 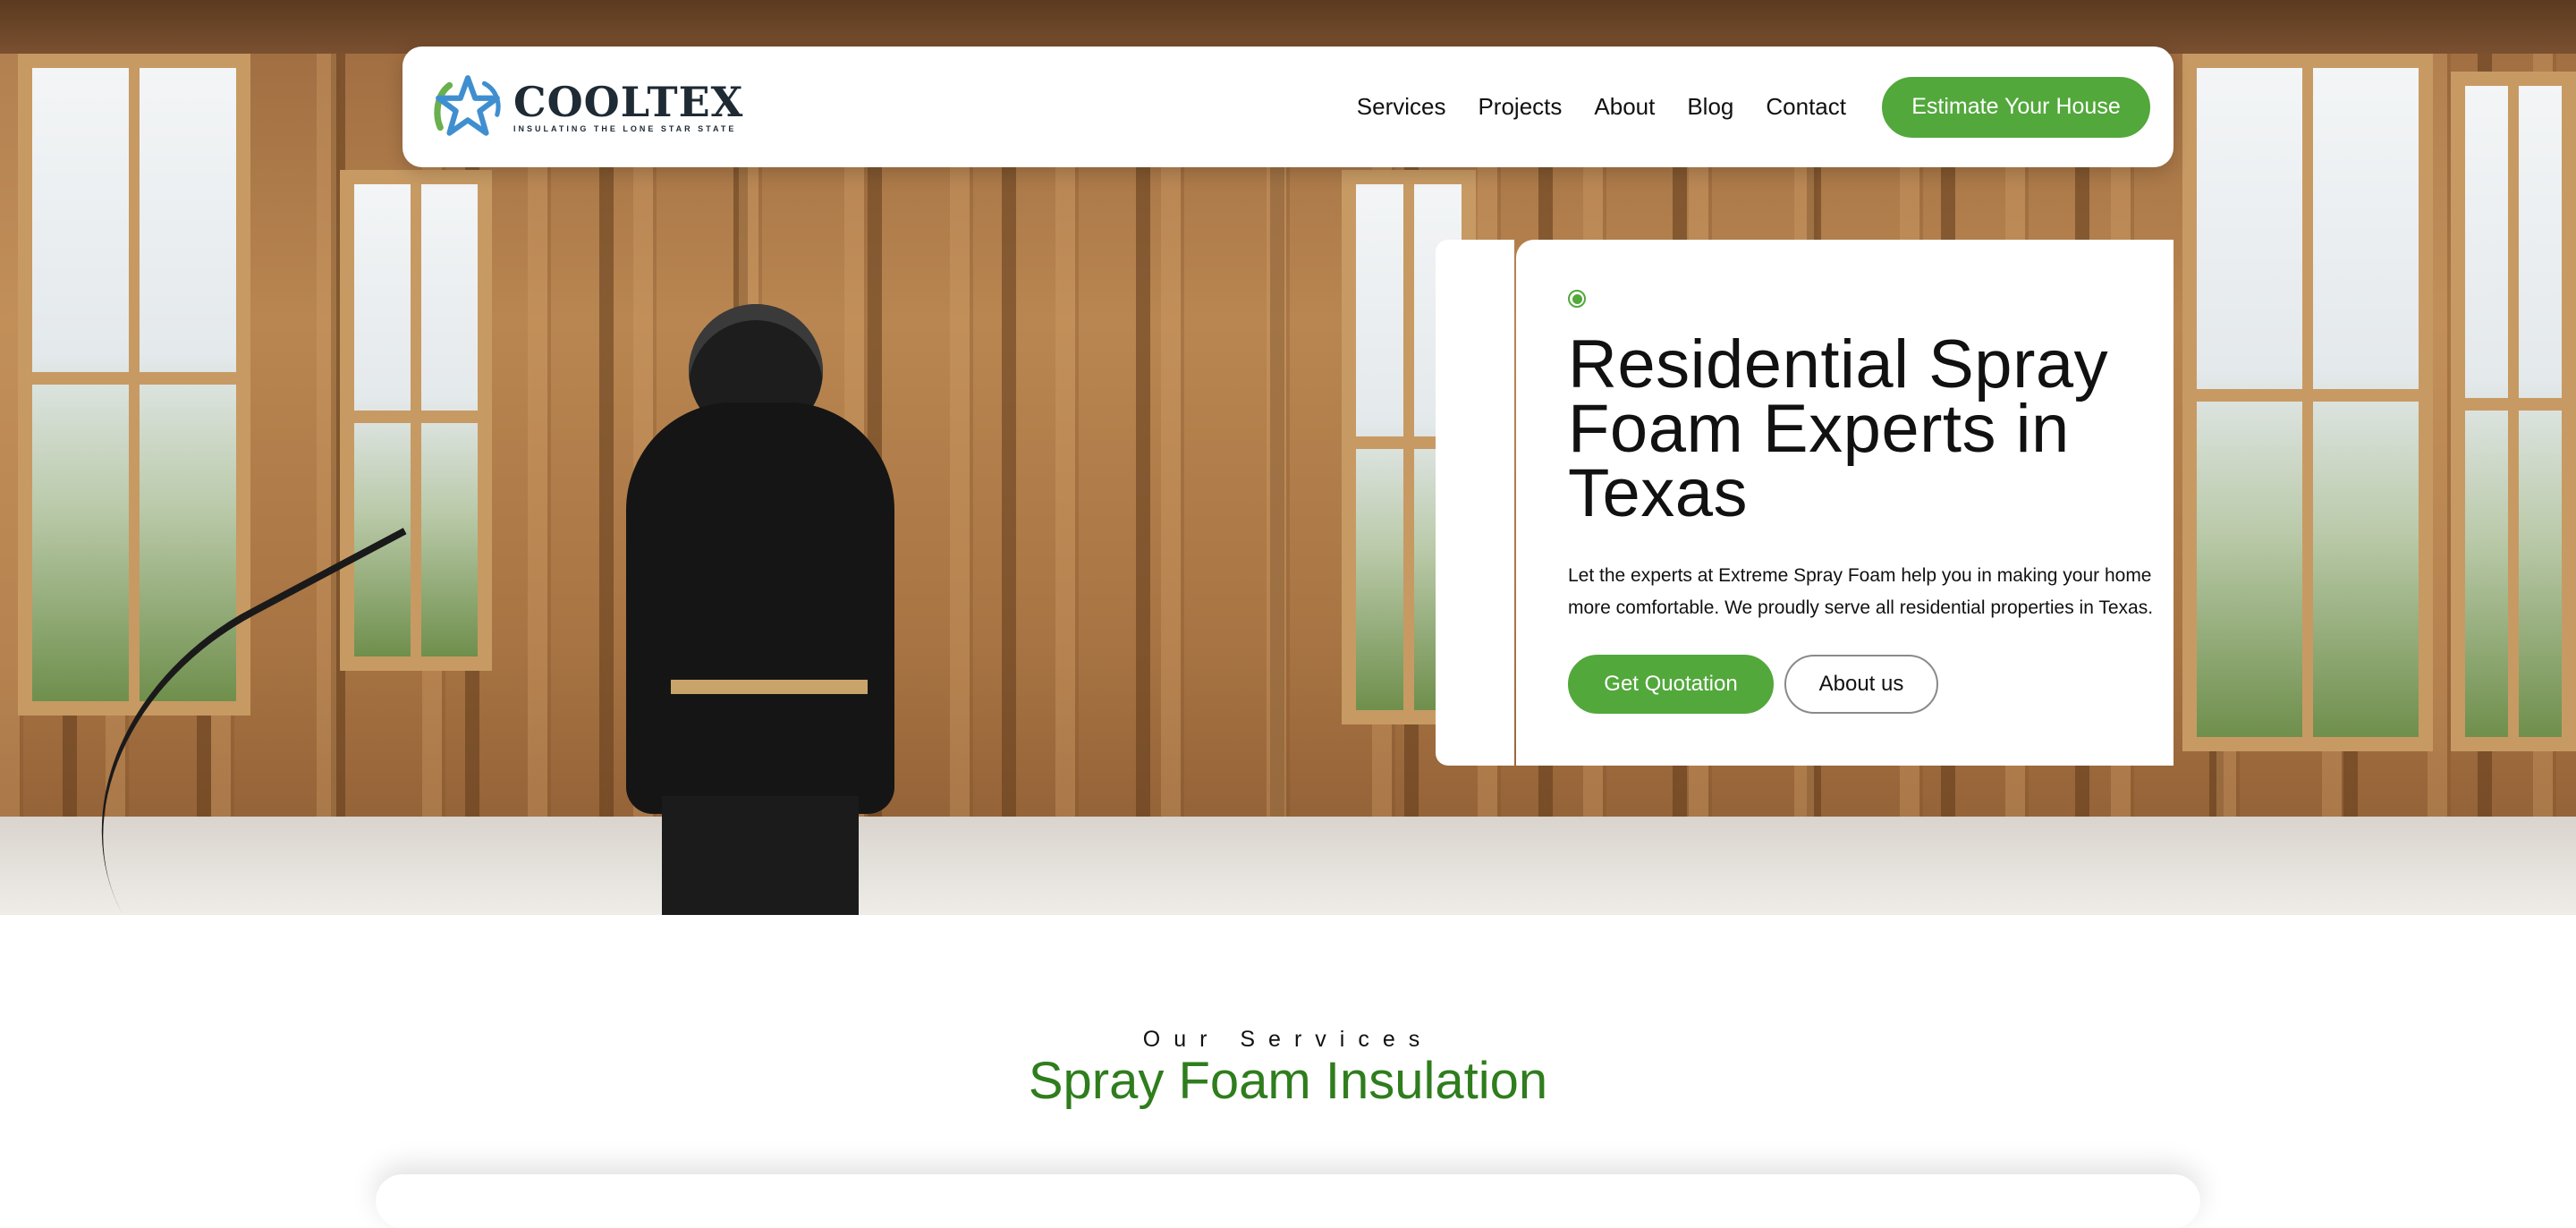 I want to click on ceiling-beam, so click(x=1288, y=27).